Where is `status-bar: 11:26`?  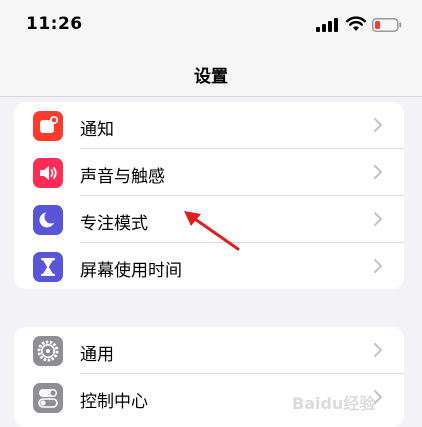 status-bar: 11:26 is located at coordinates (211, 26).